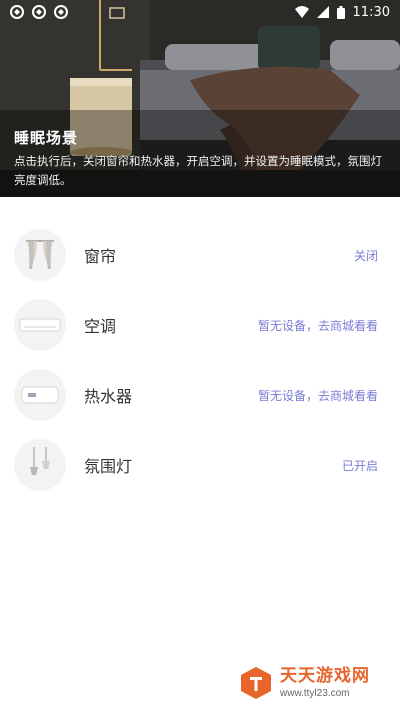 The image size is (400, 709). I want to click on system-icons: 11:30, so click(342, 12).